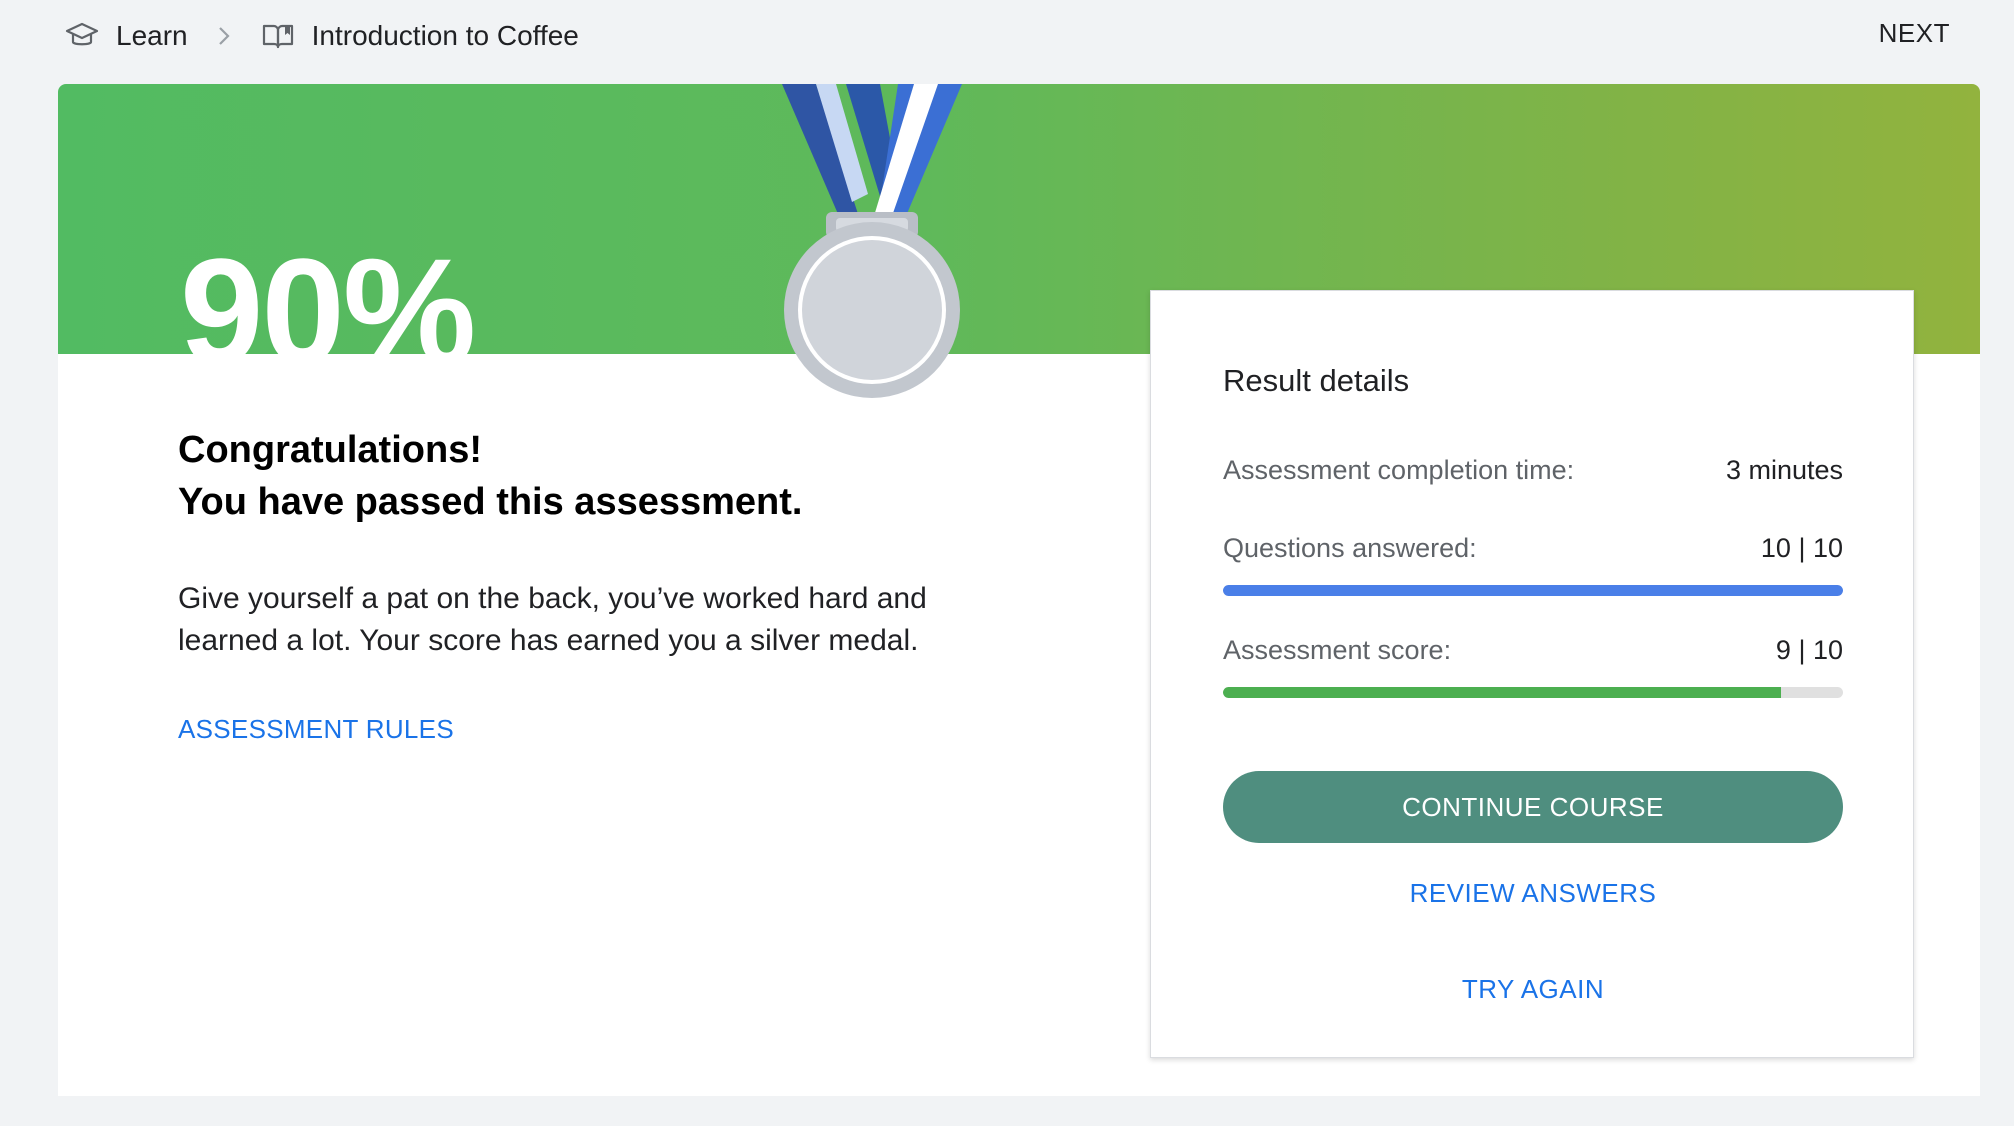 This screenshot has height=1126, width=2014. Describe the element at coordinates (872, 241) in the screenshot. I see `silver-medal-icon` at that location.